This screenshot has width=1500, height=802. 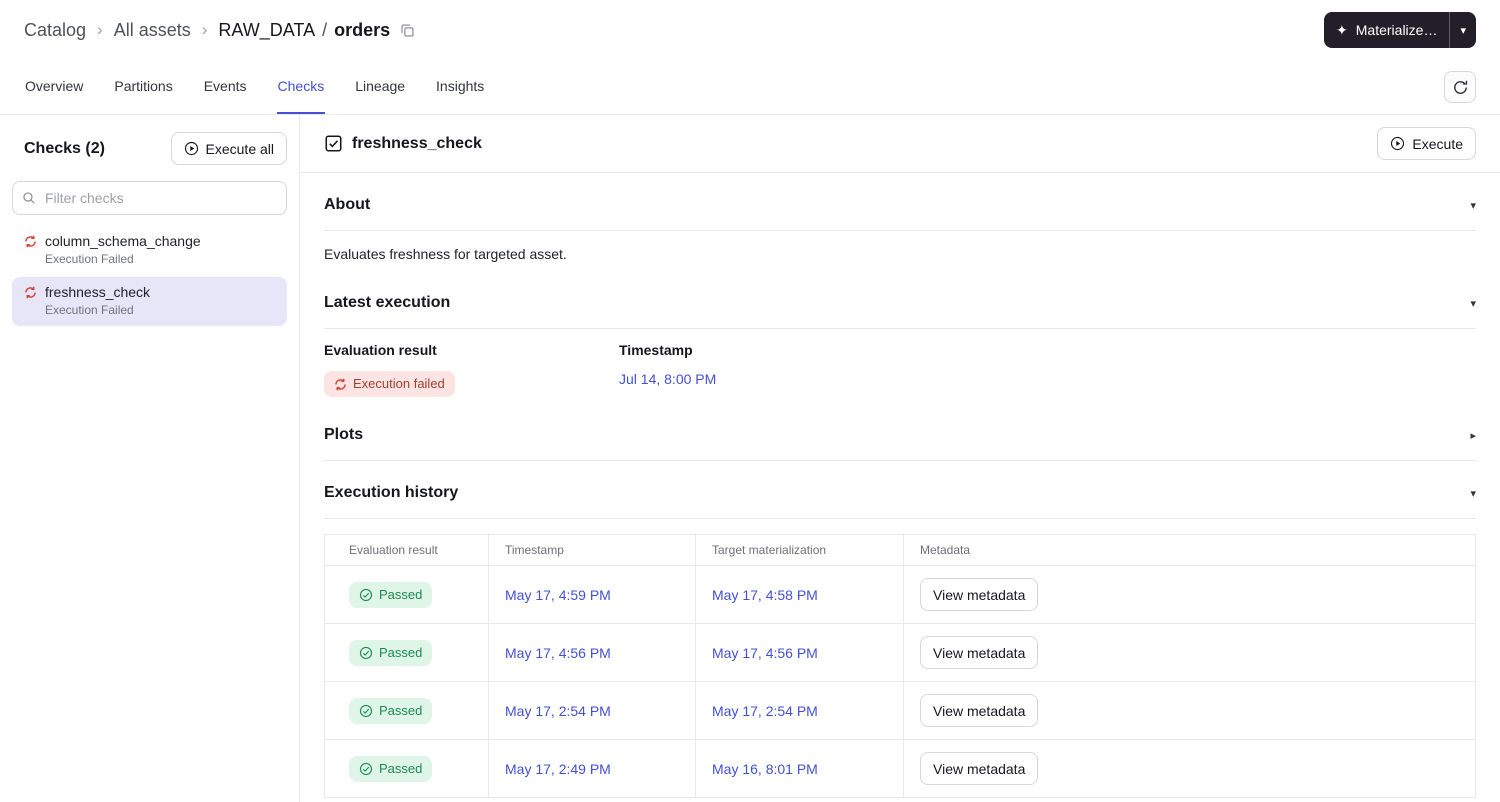 What do you see at coordinates (900, 490) in the screenshot?
I see `execution-history-section-header: Execution history ▾` at bounding box center [900, 490].